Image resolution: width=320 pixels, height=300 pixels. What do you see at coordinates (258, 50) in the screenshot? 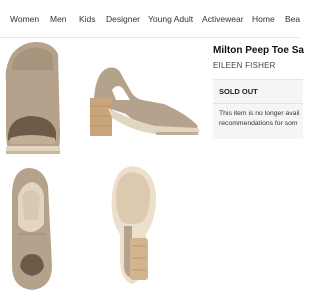
I see `product-title: Milton Peep Toe Sa` at bounding box center [258, 50].